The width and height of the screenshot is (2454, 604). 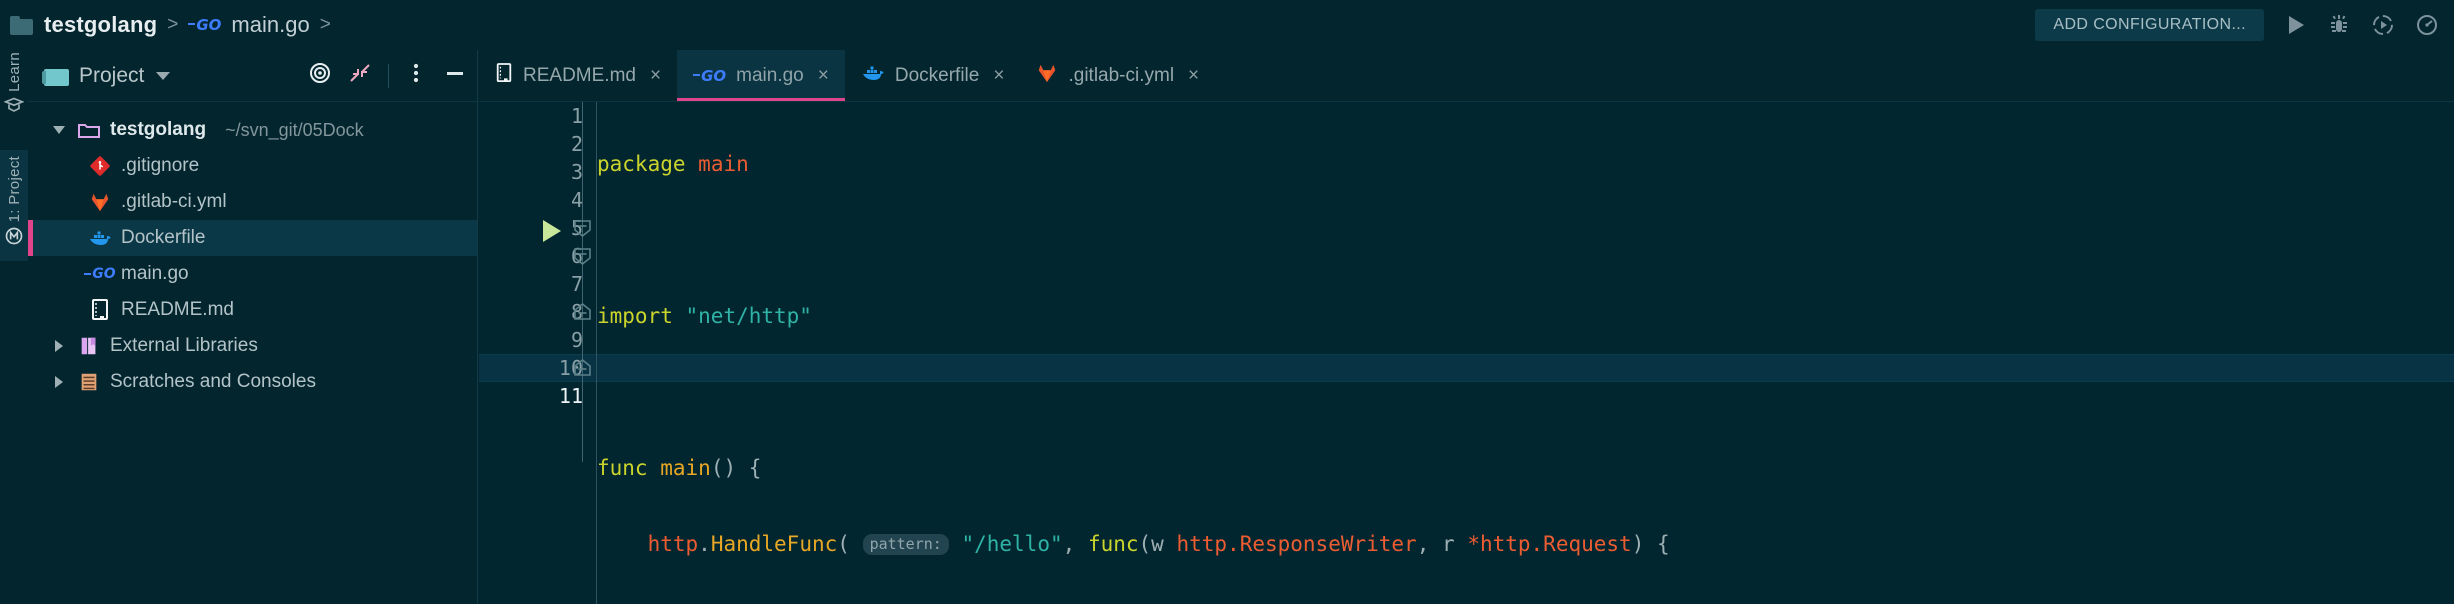 I want to click on library-icon, so click(x=89, y=346).